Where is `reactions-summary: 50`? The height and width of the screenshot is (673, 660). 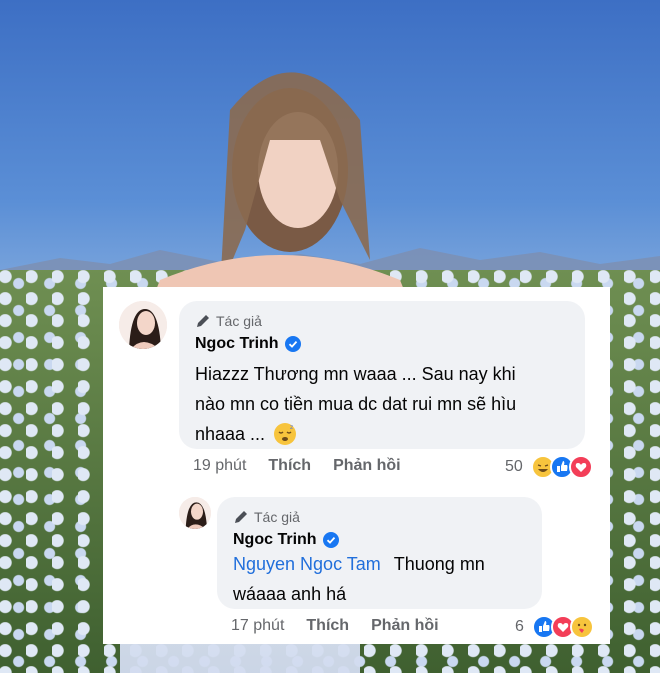 reactions-summary: 50 is located at coordinates (549, 467).